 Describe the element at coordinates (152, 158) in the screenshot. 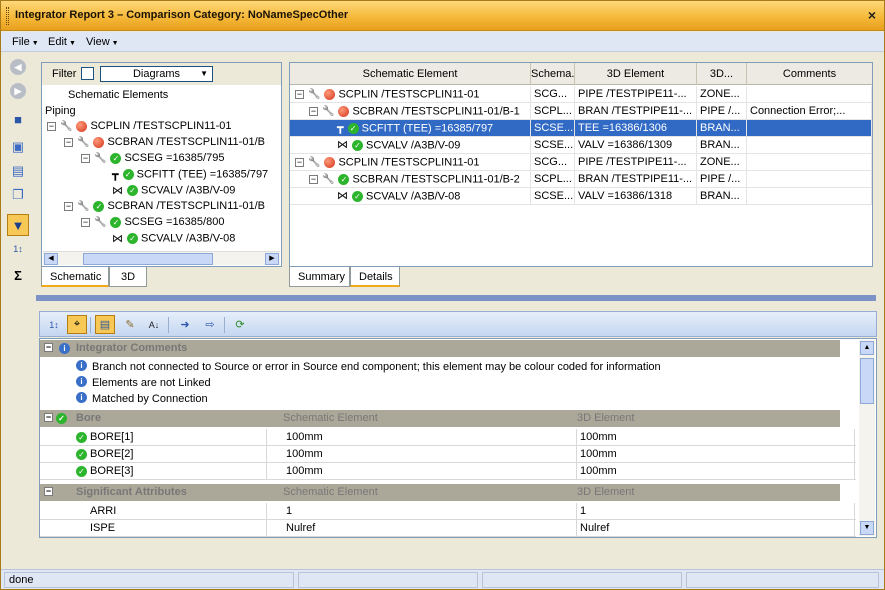

I see `tree-node: − 🔧 ✓ SCSEG =16385/795` at that location.